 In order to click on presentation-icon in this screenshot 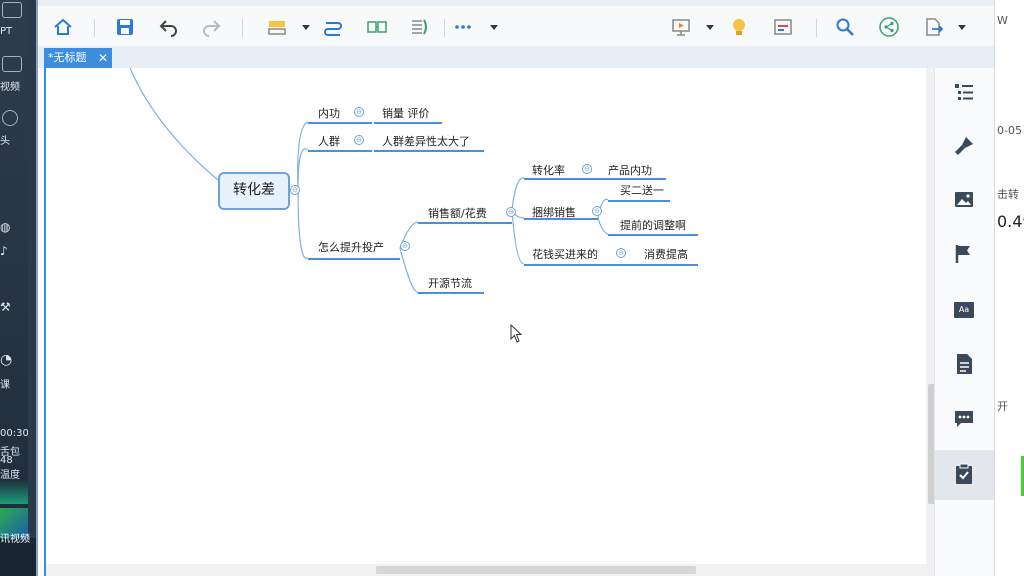, I will do `click(681, 27)`.